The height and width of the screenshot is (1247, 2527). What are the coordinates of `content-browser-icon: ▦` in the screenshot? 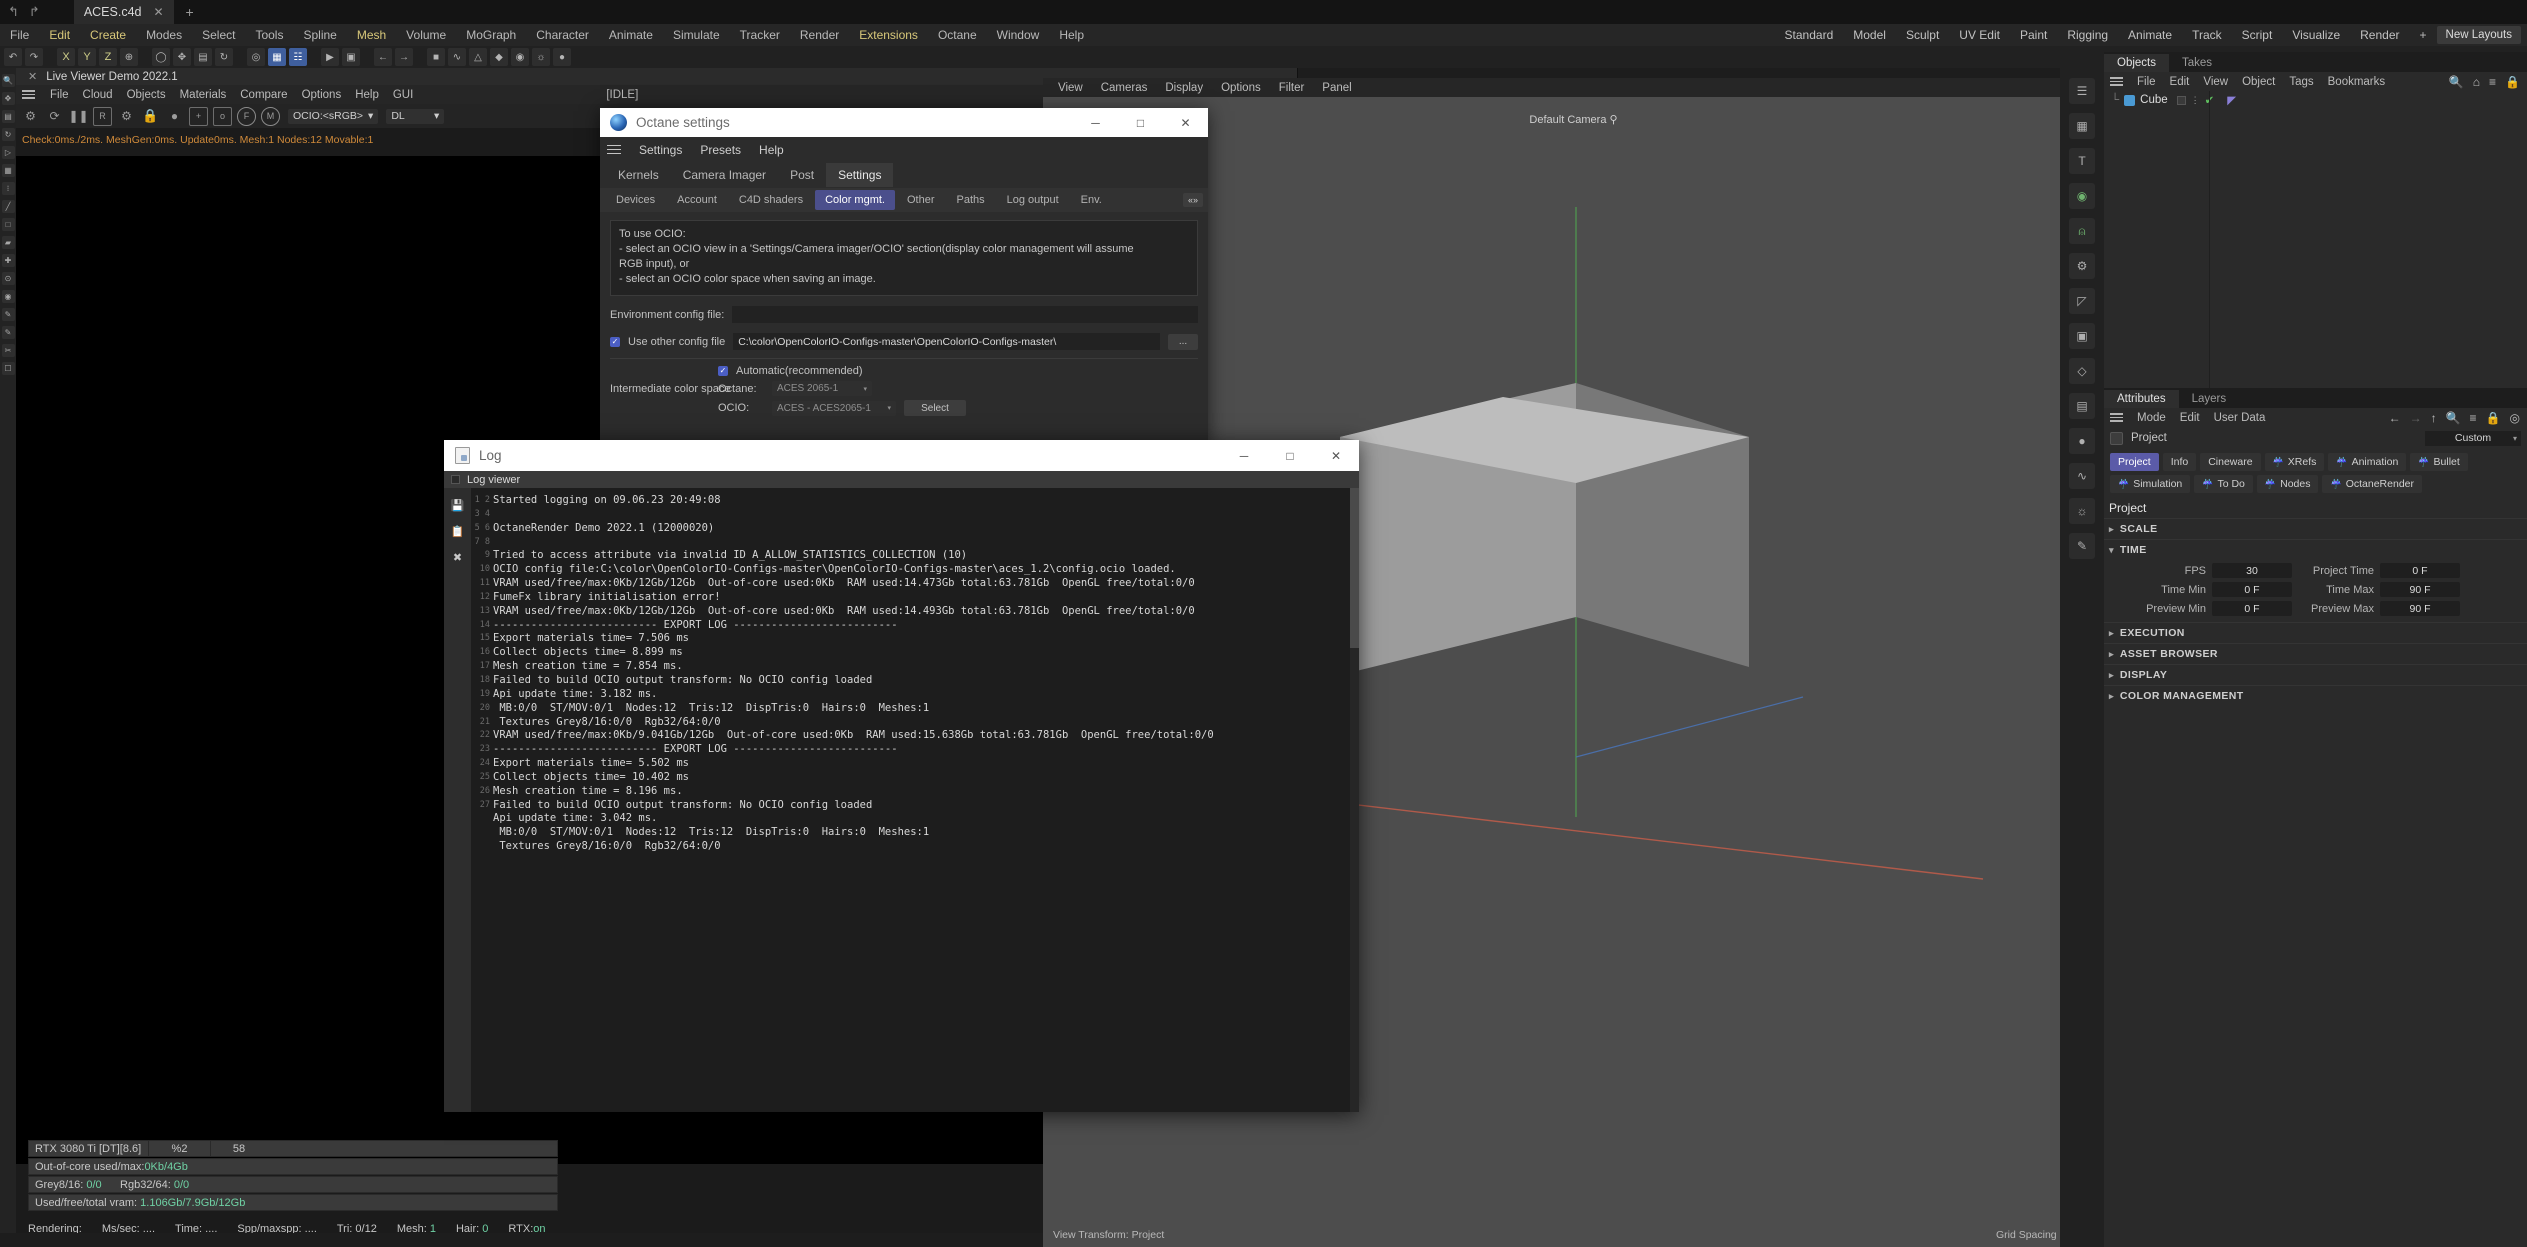 It's located at (2082, 126).